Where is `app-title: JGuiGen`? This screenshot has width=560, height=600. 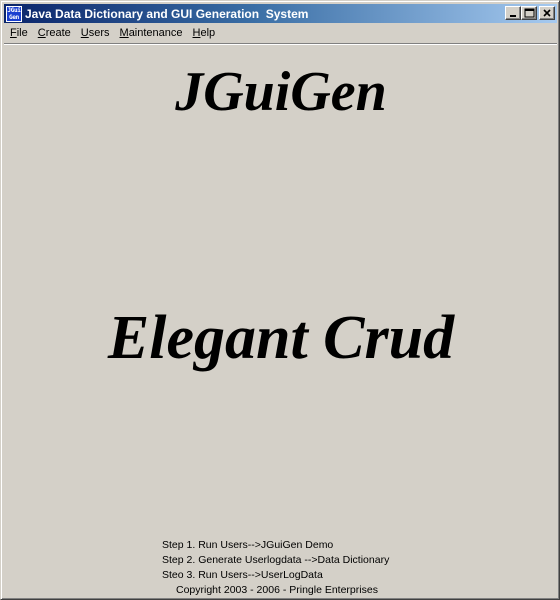 app-title: JGuiGen is located at coordinates (281, 92).